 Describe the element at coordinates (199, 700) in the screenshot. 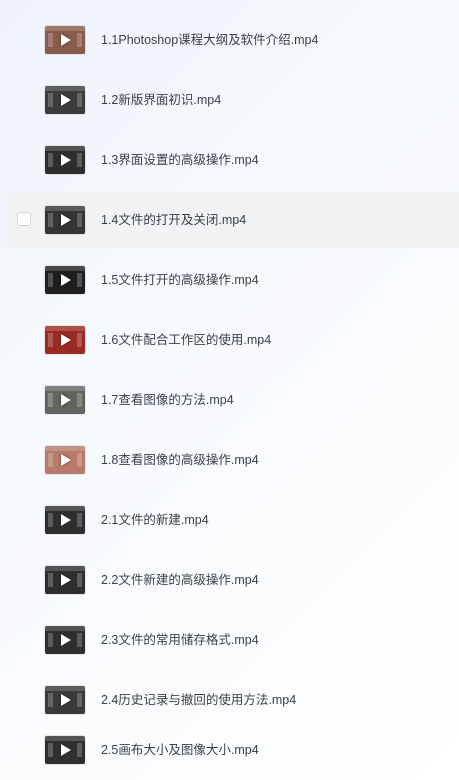

I see `file-name: 2.4历史记录与撤回的使用方法.mp4` at that location.